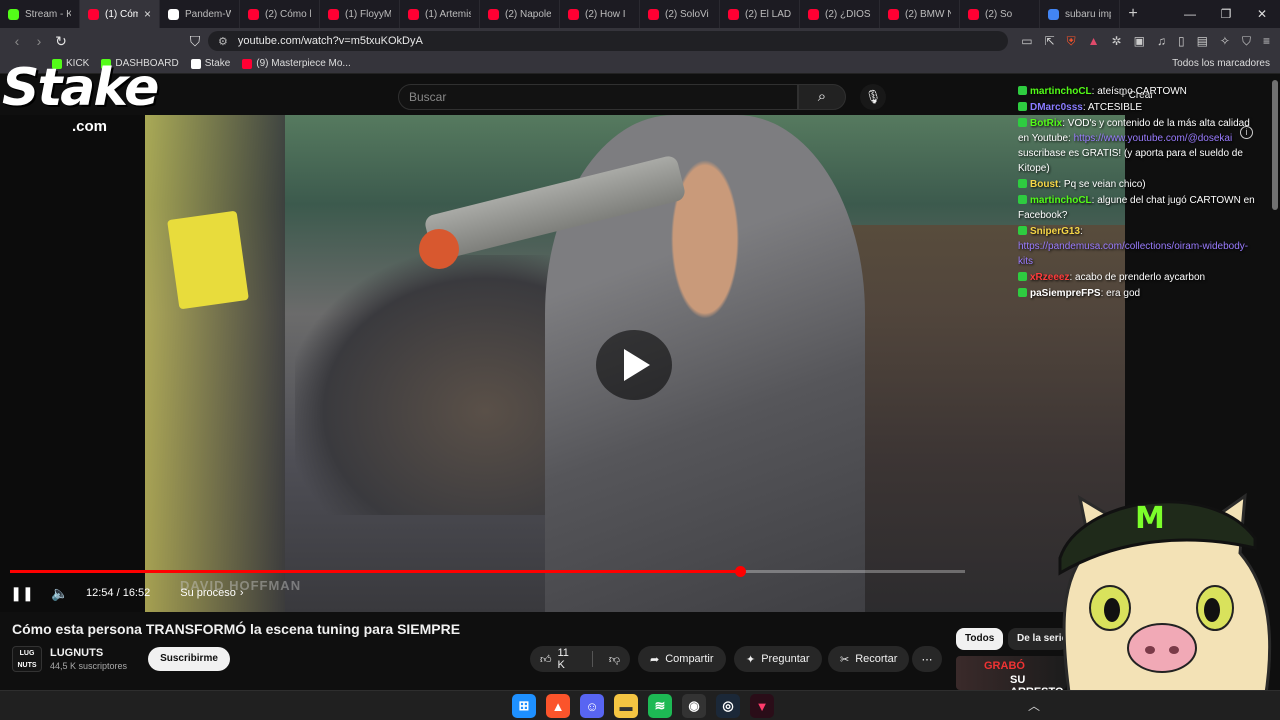  What do you see at coordinates (27, 659) in the screenshot?
I see `channel-avatar: LUG NUTS` at bounding box center [27, 659].